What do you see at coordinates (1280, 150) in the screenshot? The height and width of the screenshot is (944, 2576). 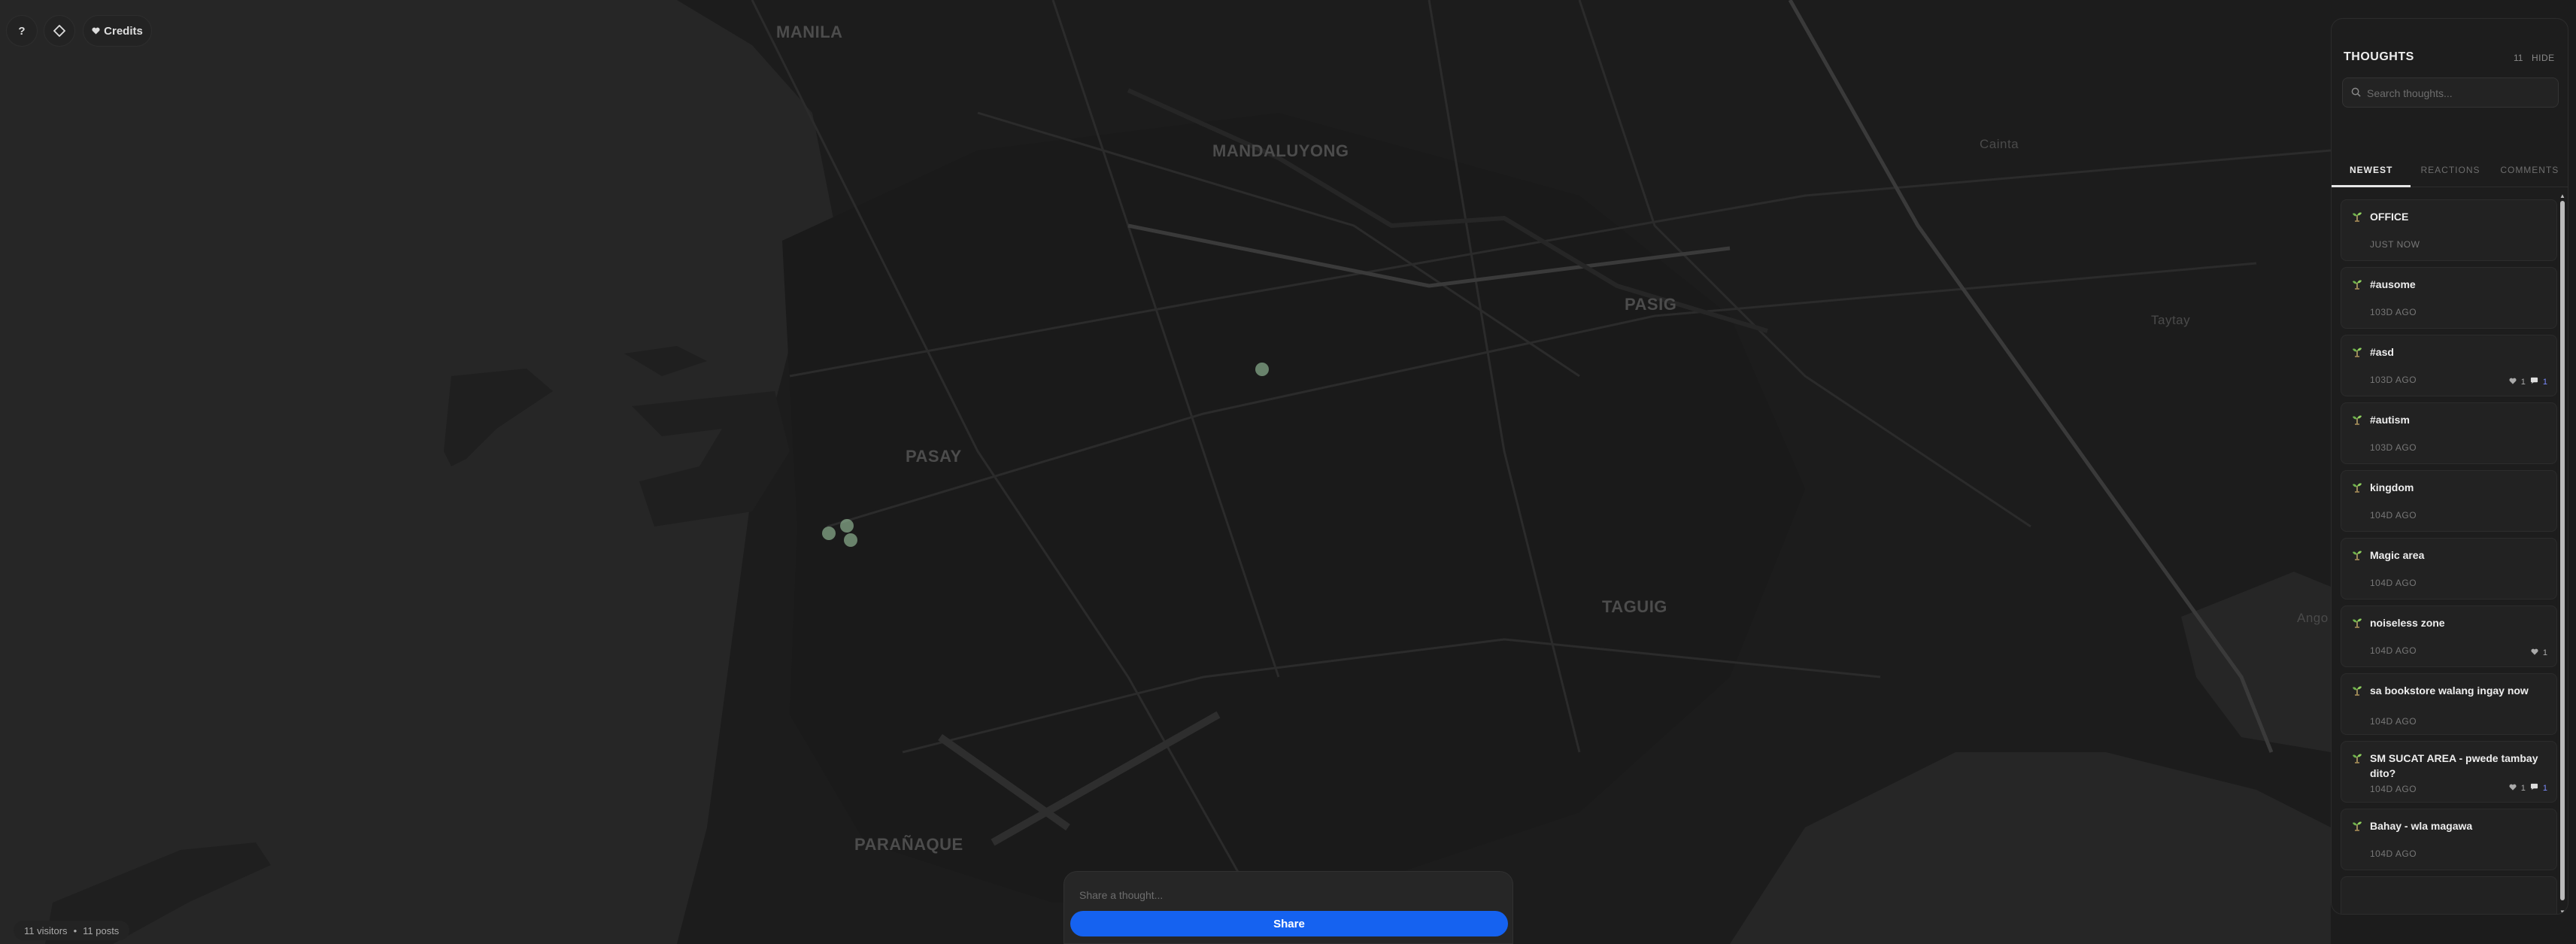 I see `map-label-mandaluyong: MANDALUYONG` at bounding box center [1280, 150].